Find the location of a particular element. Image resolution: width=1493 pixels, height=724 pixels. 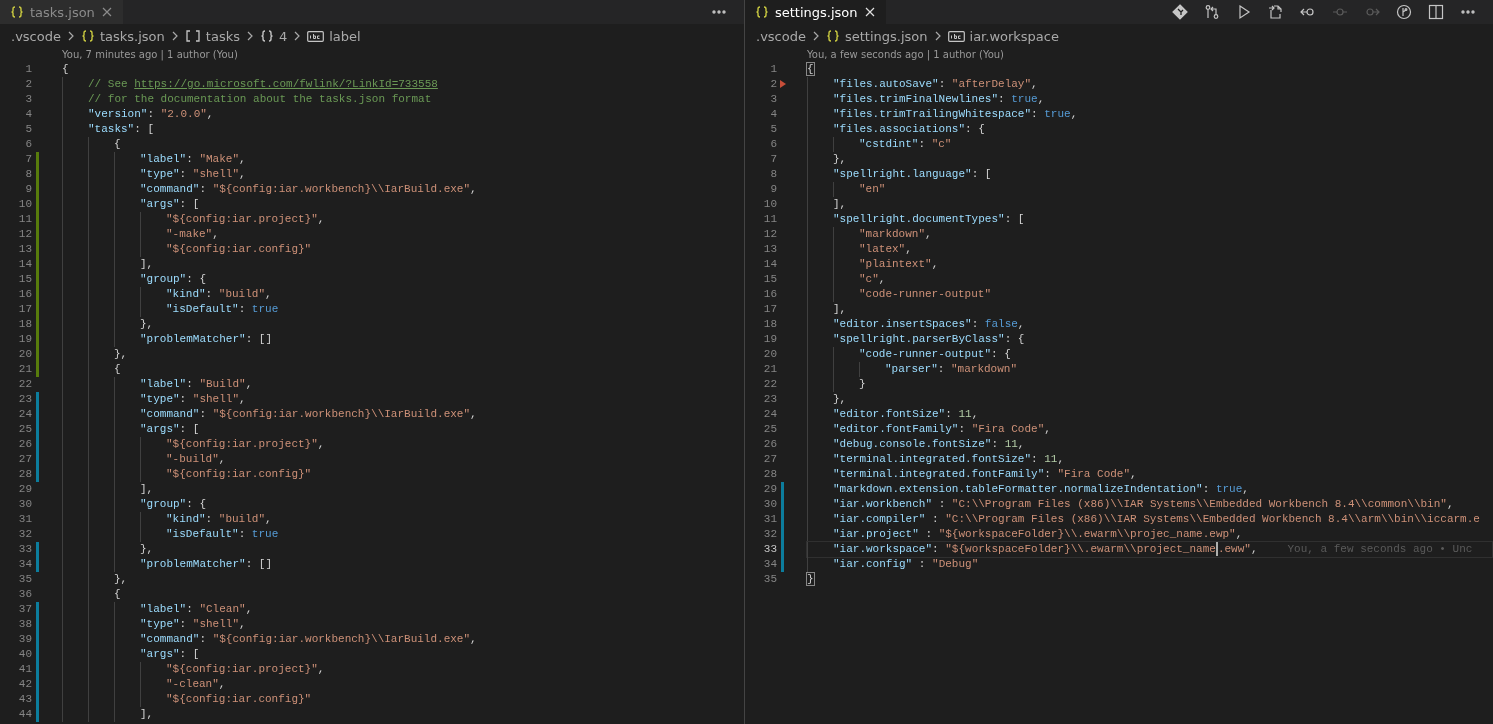

code-line: "tasks": [ is located at coordinates (121, 129).